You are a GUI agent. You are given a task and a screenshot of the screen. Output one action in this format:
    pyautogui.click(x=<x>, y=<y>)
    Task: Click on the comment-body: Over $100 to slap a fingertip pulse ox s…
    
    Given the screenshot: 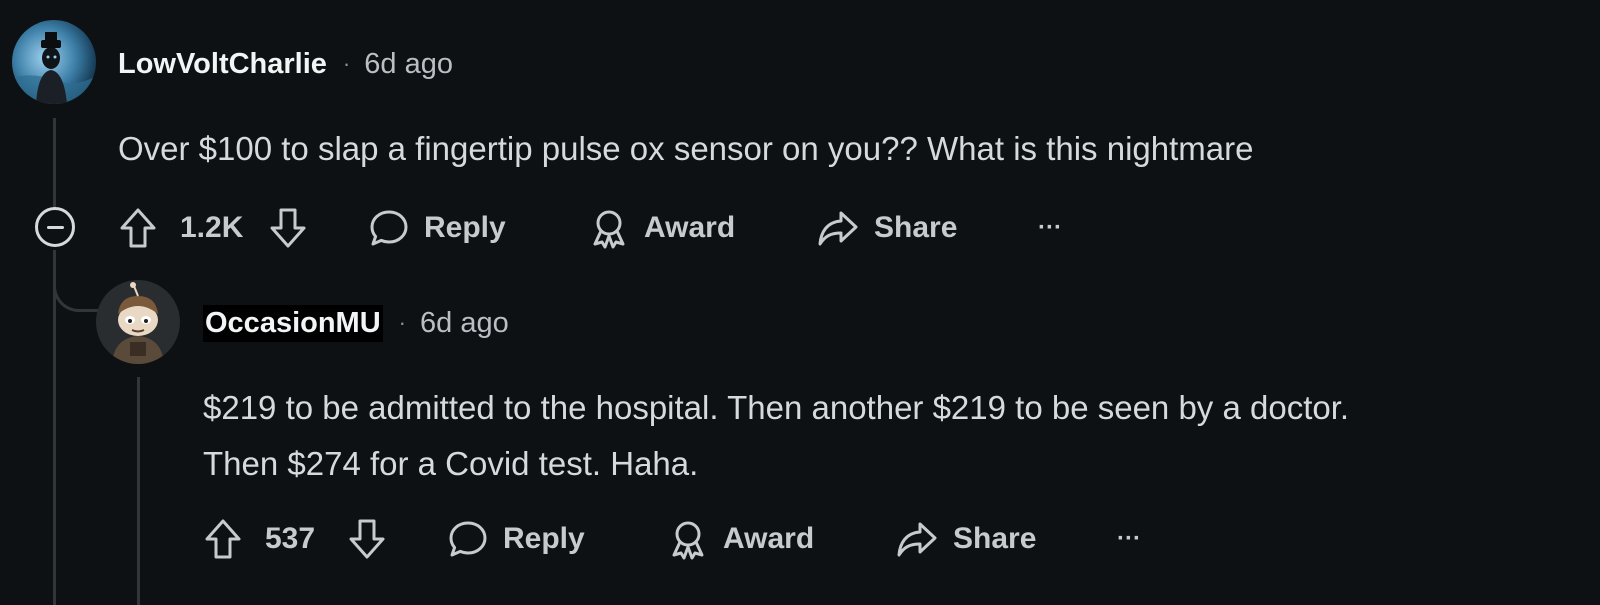 What is the action you would take?
    pyautogui.click(x=685, y=149)
    